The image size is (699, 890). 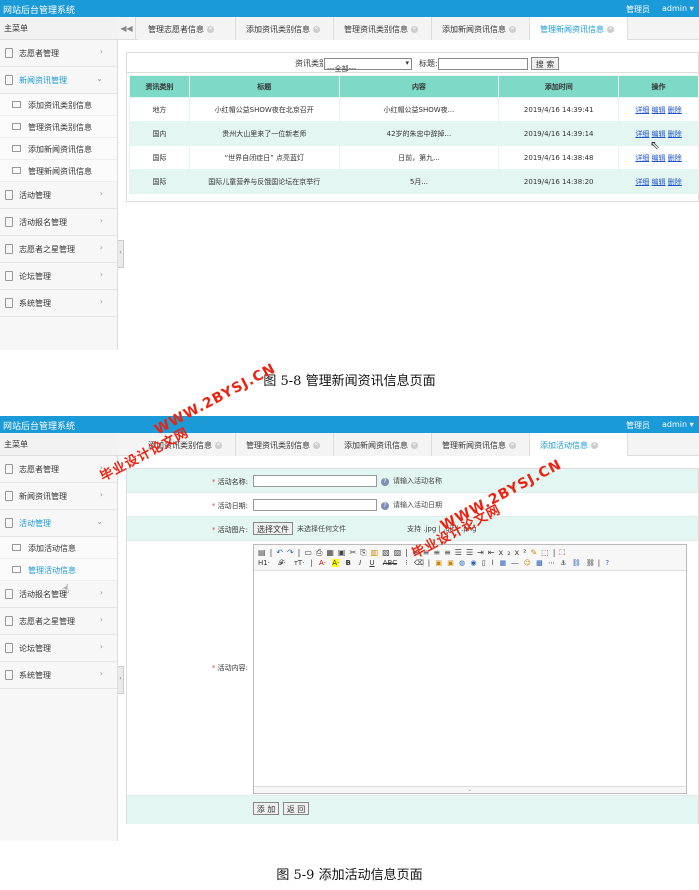 I want to click on tab-add-news-category: 添加资讯类别信息 ✕, so click(x=285, y=28).